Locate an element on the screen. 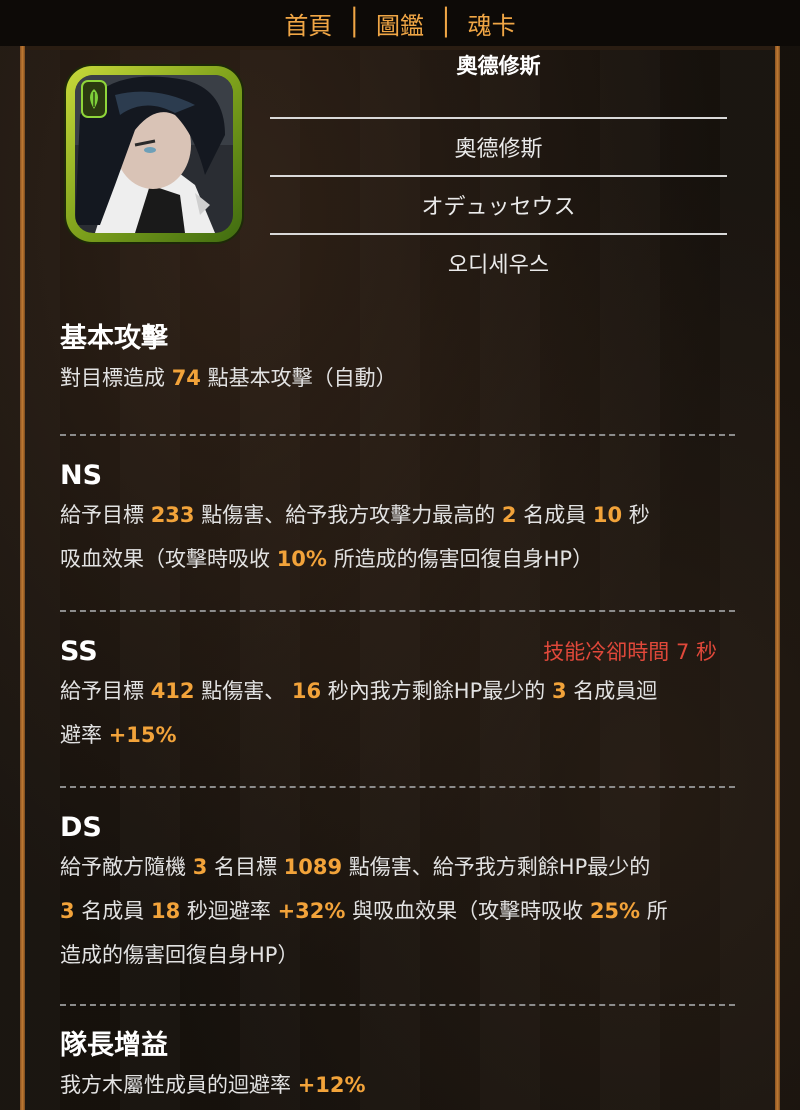 The image size is (800, 1110). basic-attack-heading: 基本攻擊 is located at coordinates (114, 338).